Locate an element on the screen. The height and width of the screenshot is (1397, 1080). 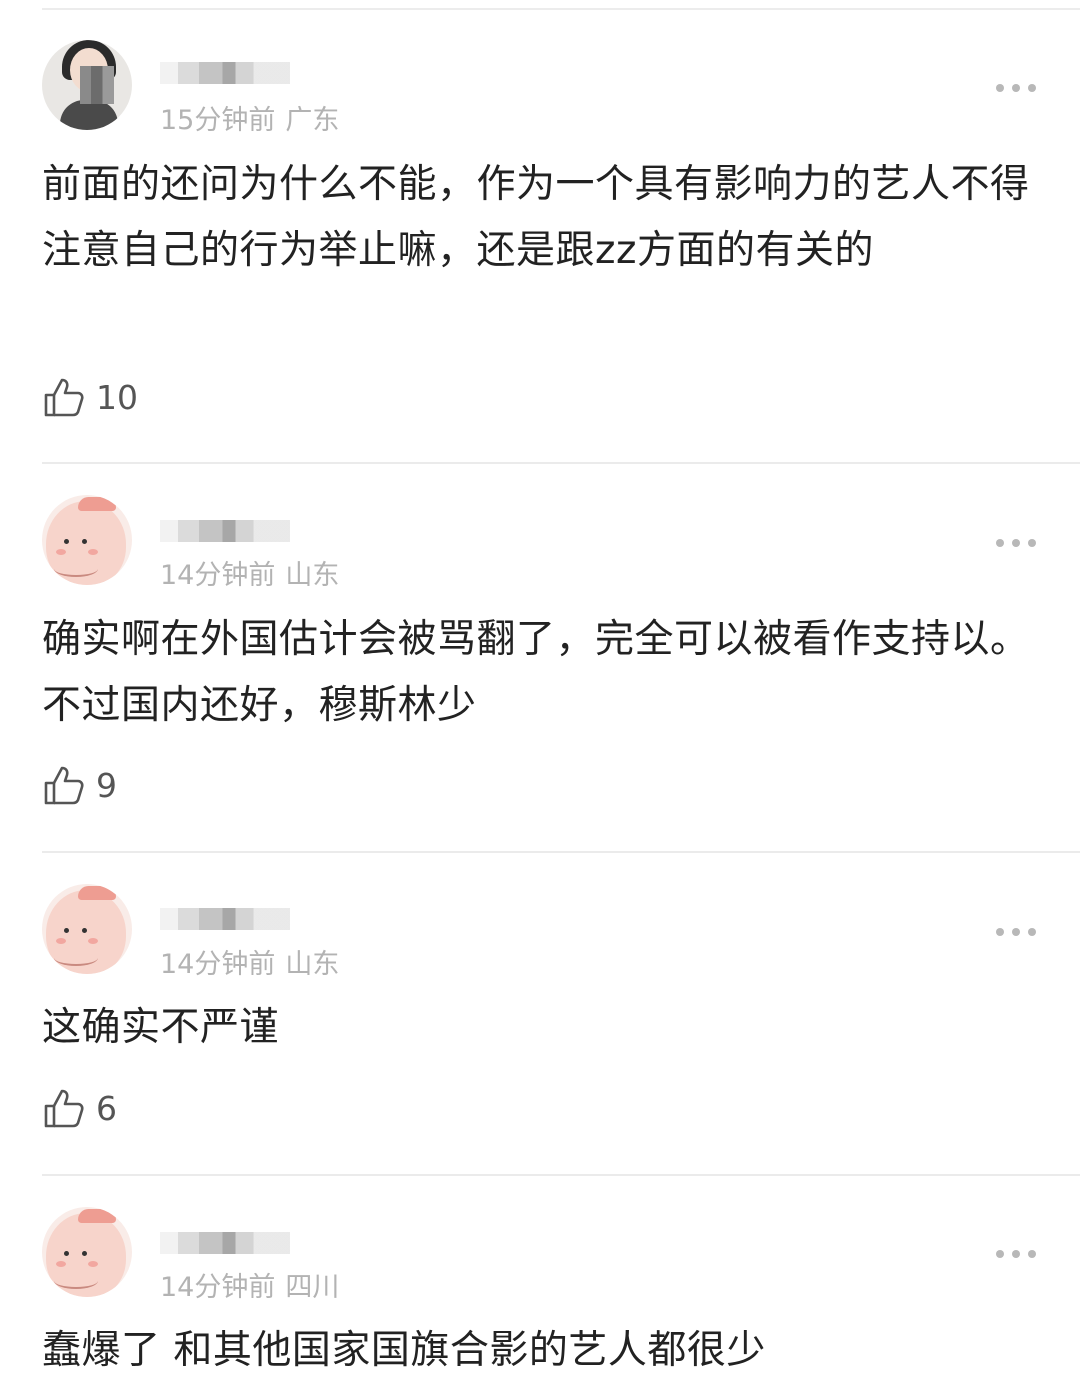
mosaic-blur is located at coordinates (97, 85).